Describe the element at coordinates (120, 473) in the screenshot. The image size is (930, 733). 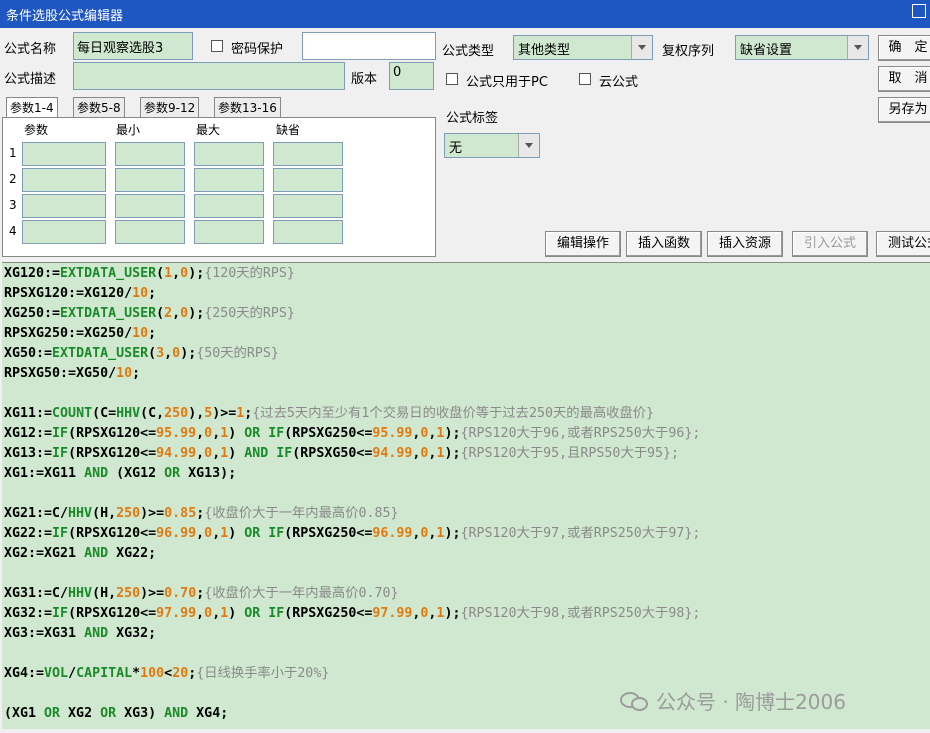
I see `code-line: XG1:=XG11 AND (XG12 OR XG13);` at that location.